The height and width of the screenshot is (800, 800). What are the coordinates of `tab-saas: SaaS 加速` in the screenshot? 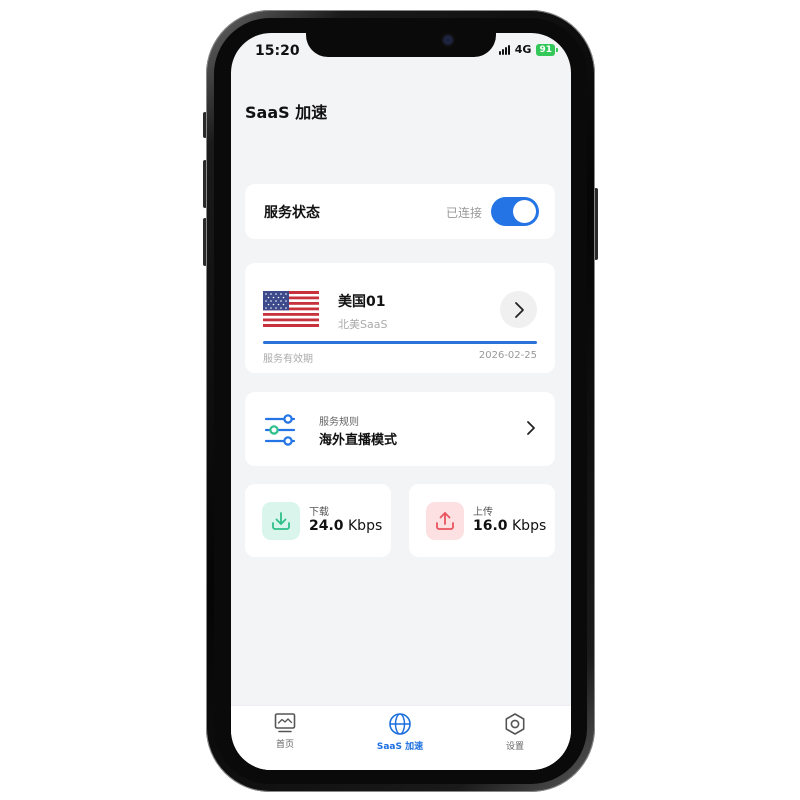 It's located at (400, 732).